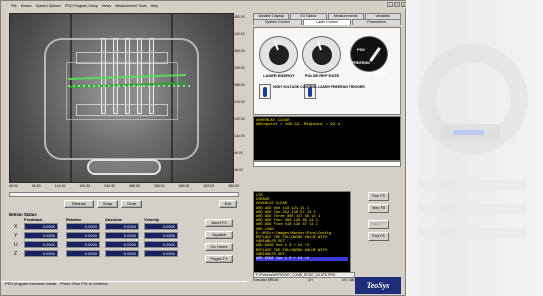  What do you see at coordinates (19, 219) in the screenshot?
I see `axis-header-spacer` at bounding box center [19, 219].